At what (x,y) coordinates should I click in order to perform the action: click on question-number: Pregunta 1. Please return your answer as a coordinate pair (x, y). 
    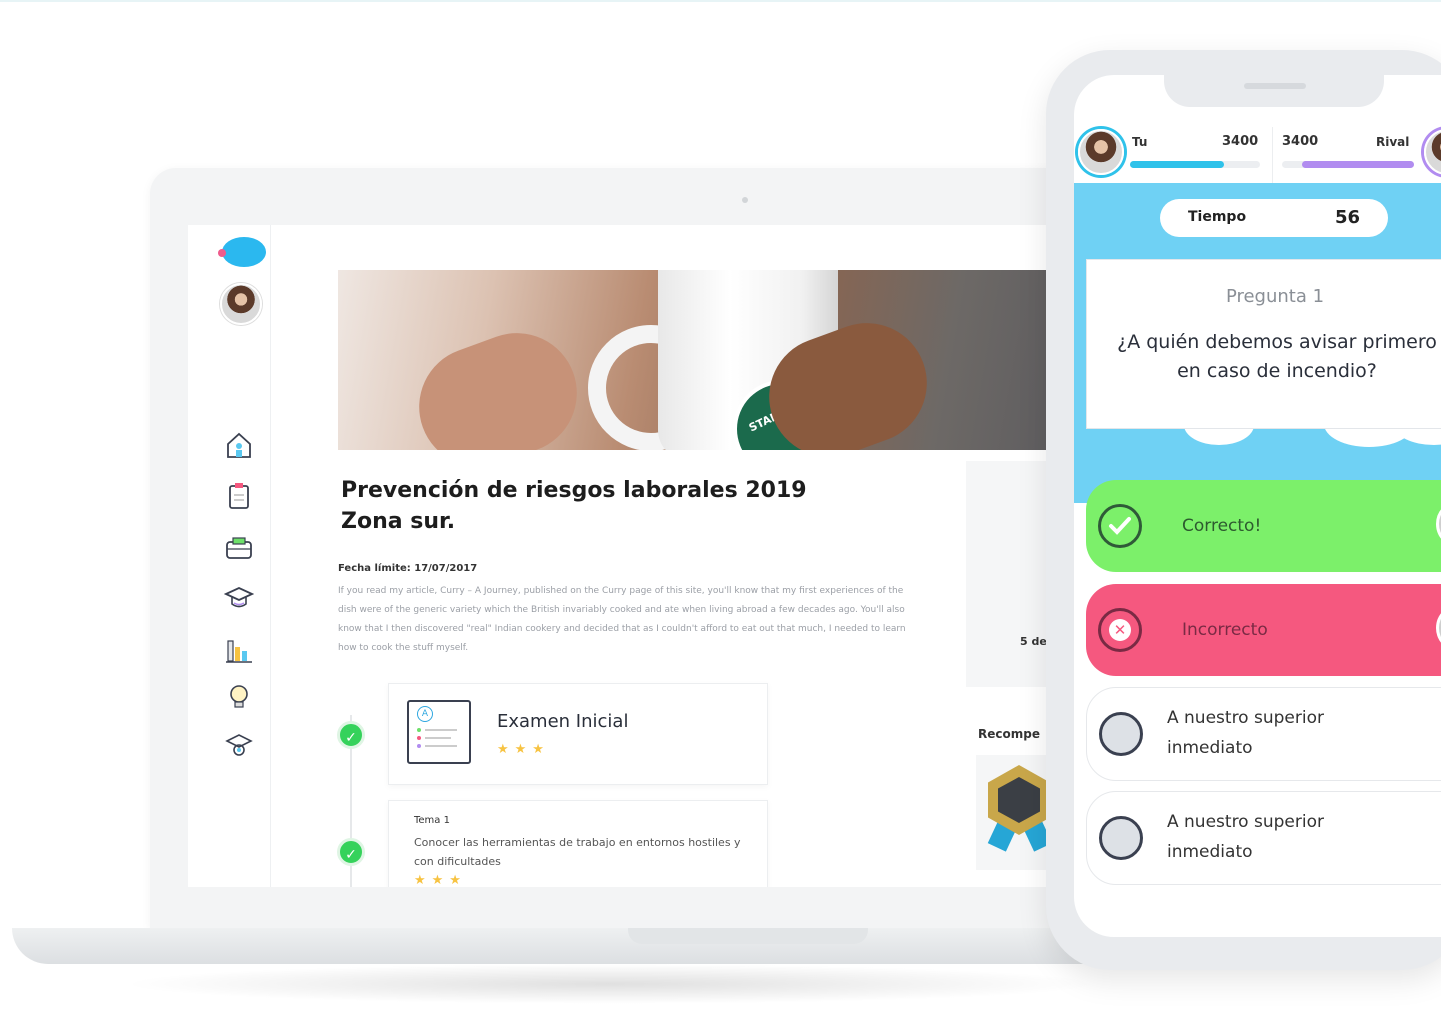
    Looking at the image, I should click on (1275, 296).